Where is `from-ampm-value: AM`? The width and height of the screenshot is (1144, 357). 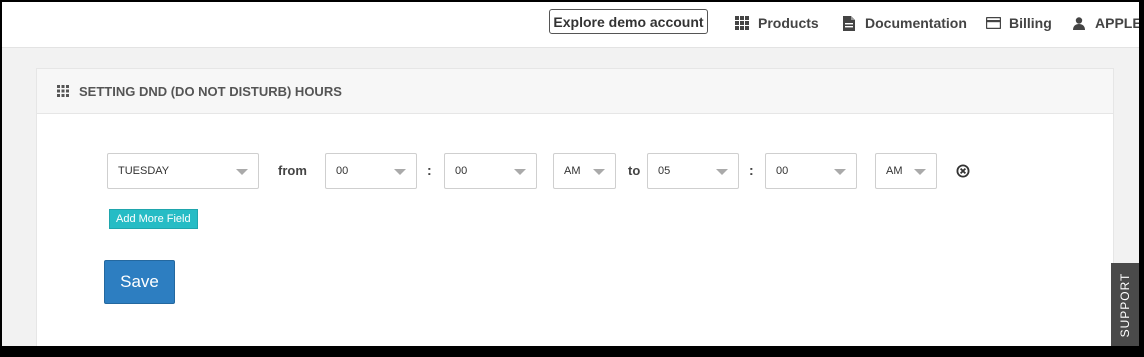
from-ampm-value: AM is located at coordinates (572, 171).